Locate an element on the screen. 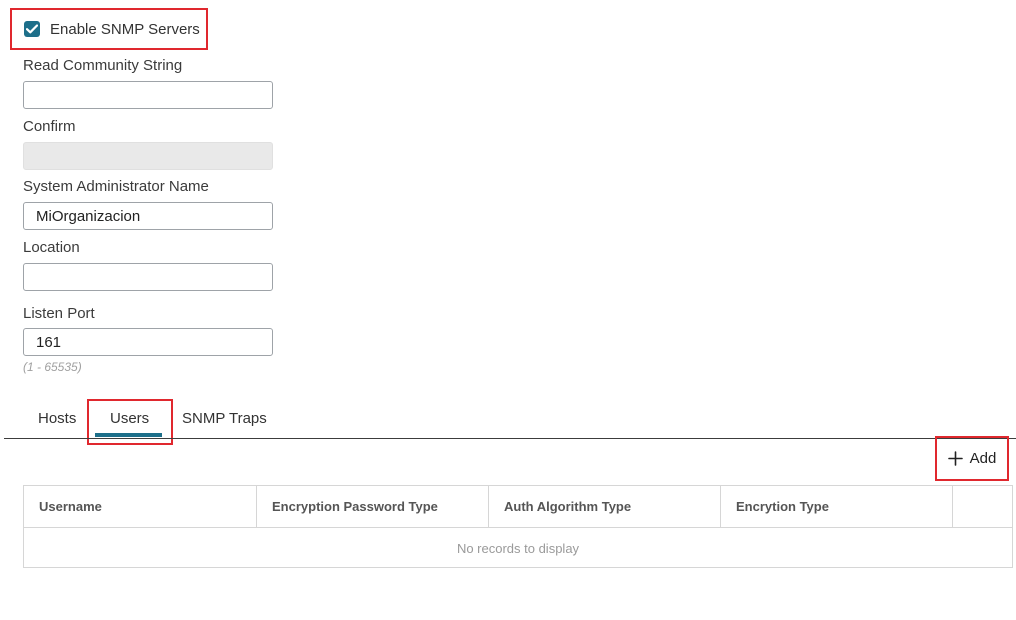  column-header-encryption-type: Encrytion Type is located at coordinates (837, 506).